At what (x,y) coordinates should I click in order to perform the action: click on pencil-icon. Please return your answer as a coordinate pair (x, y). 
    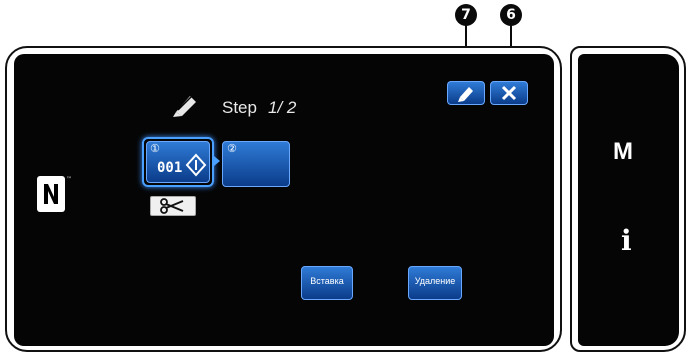
    Looking at the image, I should click on (465, 94).